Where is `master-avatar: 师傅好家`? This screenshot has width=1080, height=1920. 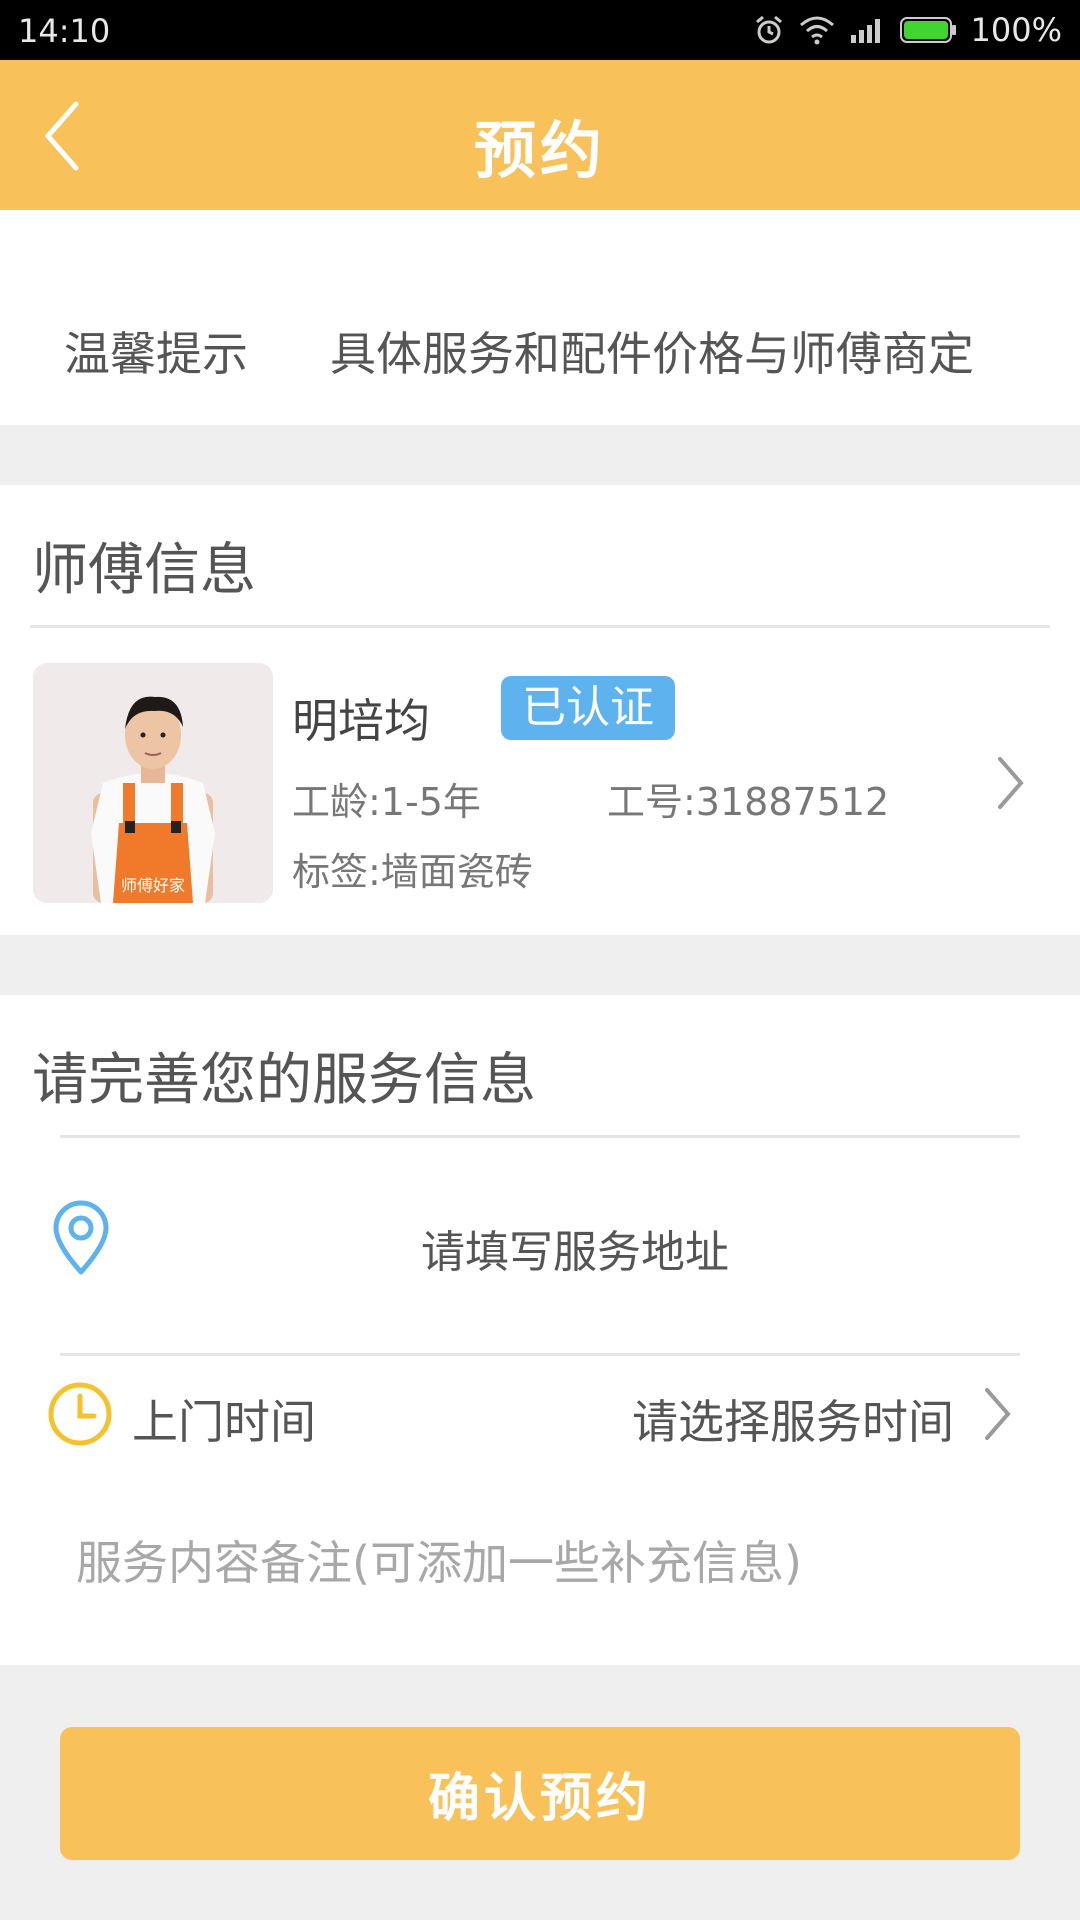
master-avatar: 师傅好家 is located at coordinates (153, 783).